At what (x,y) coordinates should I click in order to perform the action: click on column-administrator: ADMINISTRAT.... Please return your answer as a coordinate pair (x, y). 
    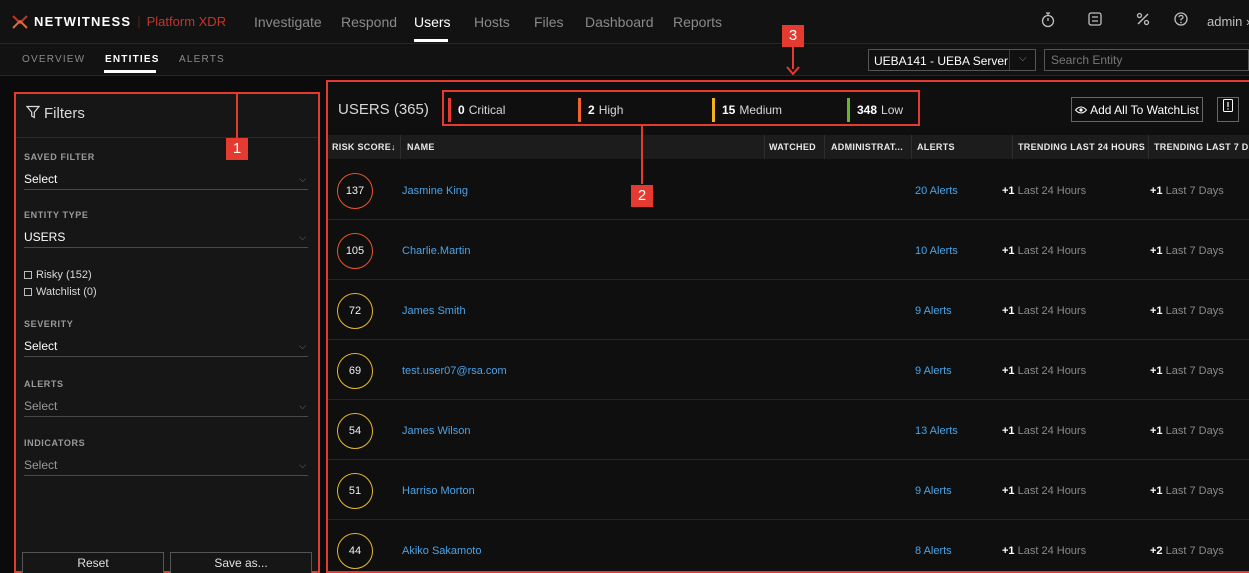
    Looking at the image, I should click on (867, 147).